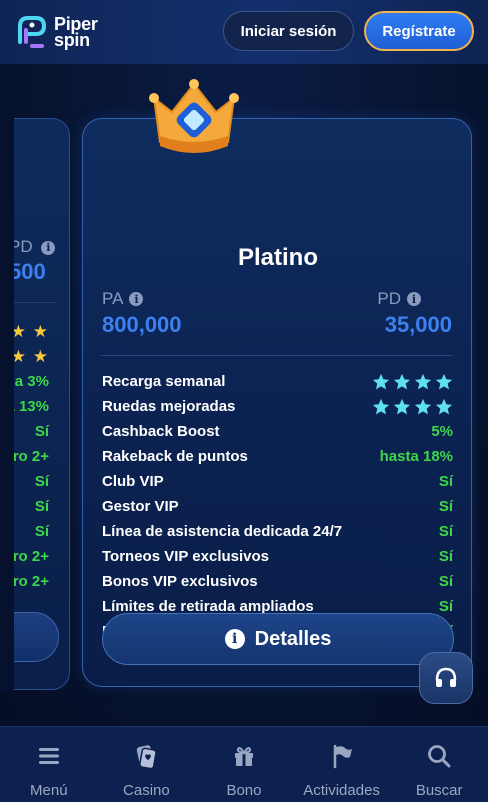  What do you see at coordinates (142, 324) in the screenshot?
I see `pa-value: 800,000` at bounding box center [142, 324].